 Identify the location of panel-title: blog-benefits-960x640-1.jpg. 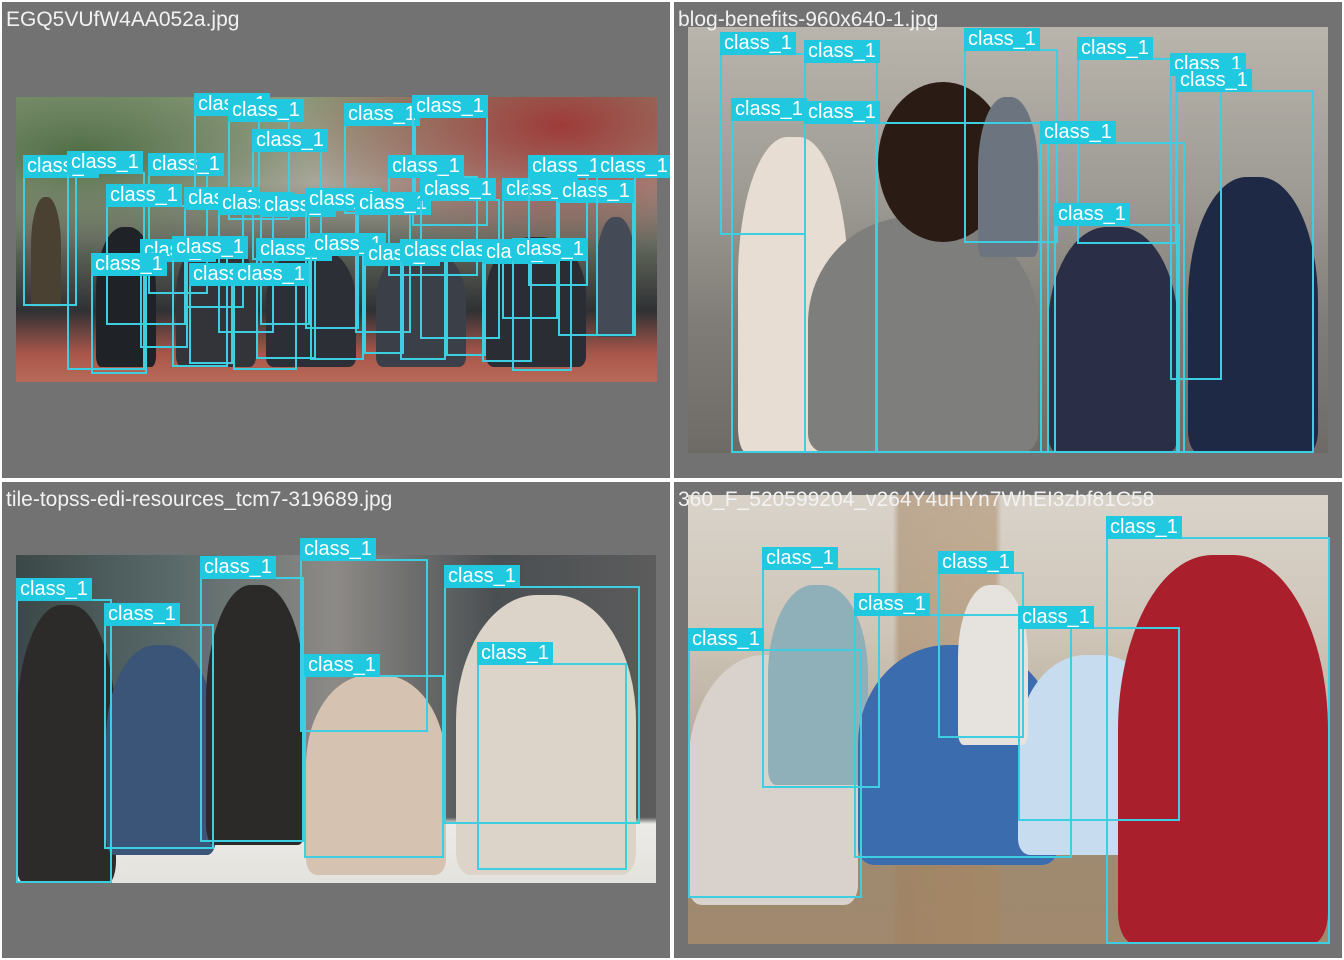
(808, 19).